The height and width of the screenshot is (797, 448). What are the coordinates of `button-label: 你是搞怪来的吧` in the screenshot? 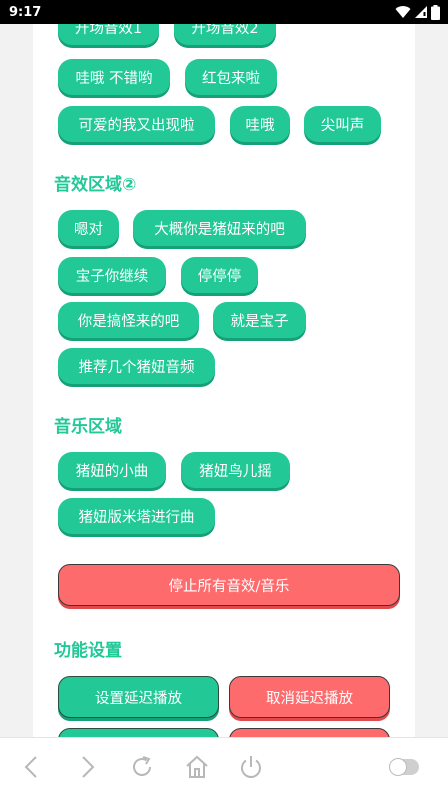 It's located at (128, 321).